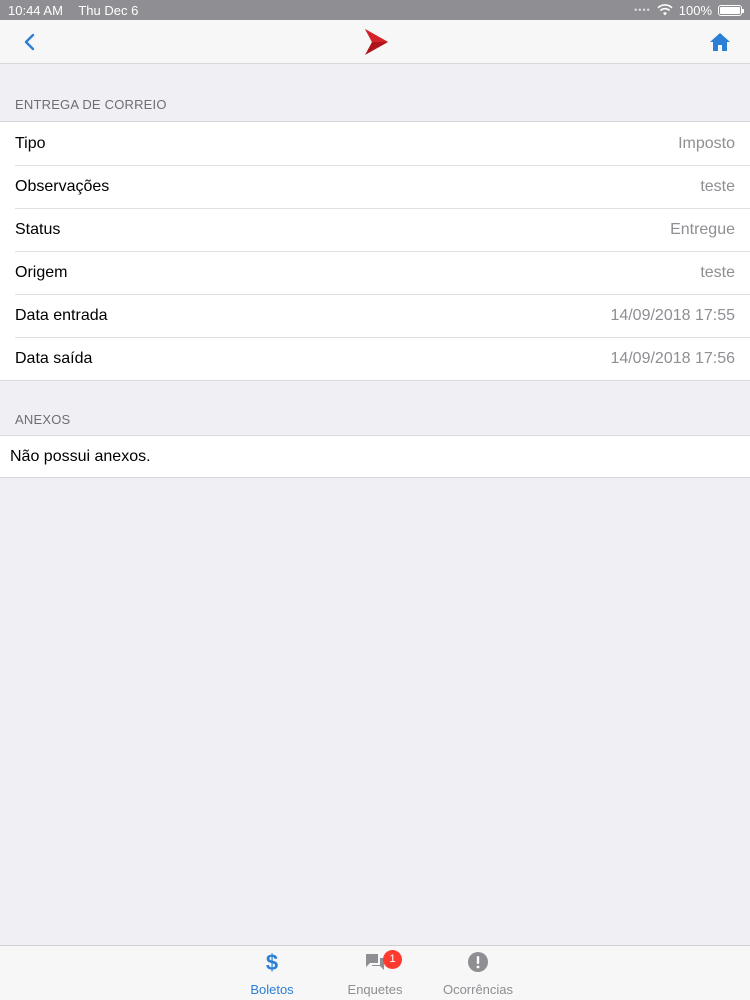 This screenshot has height=1000, width=750. I want to click on tab-label: Boletos, so click(272, 989).